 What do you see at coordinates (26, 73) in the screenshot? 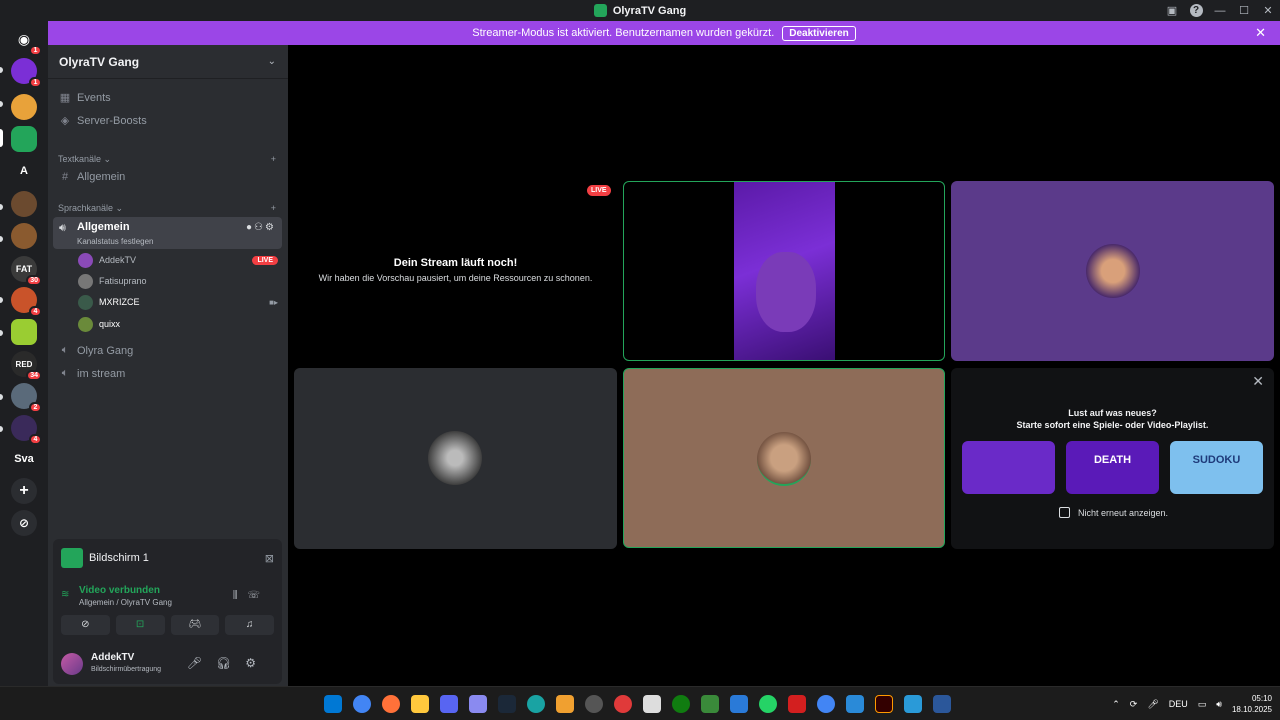
I see `server-icon: 1` at bounding box center [26, 73].